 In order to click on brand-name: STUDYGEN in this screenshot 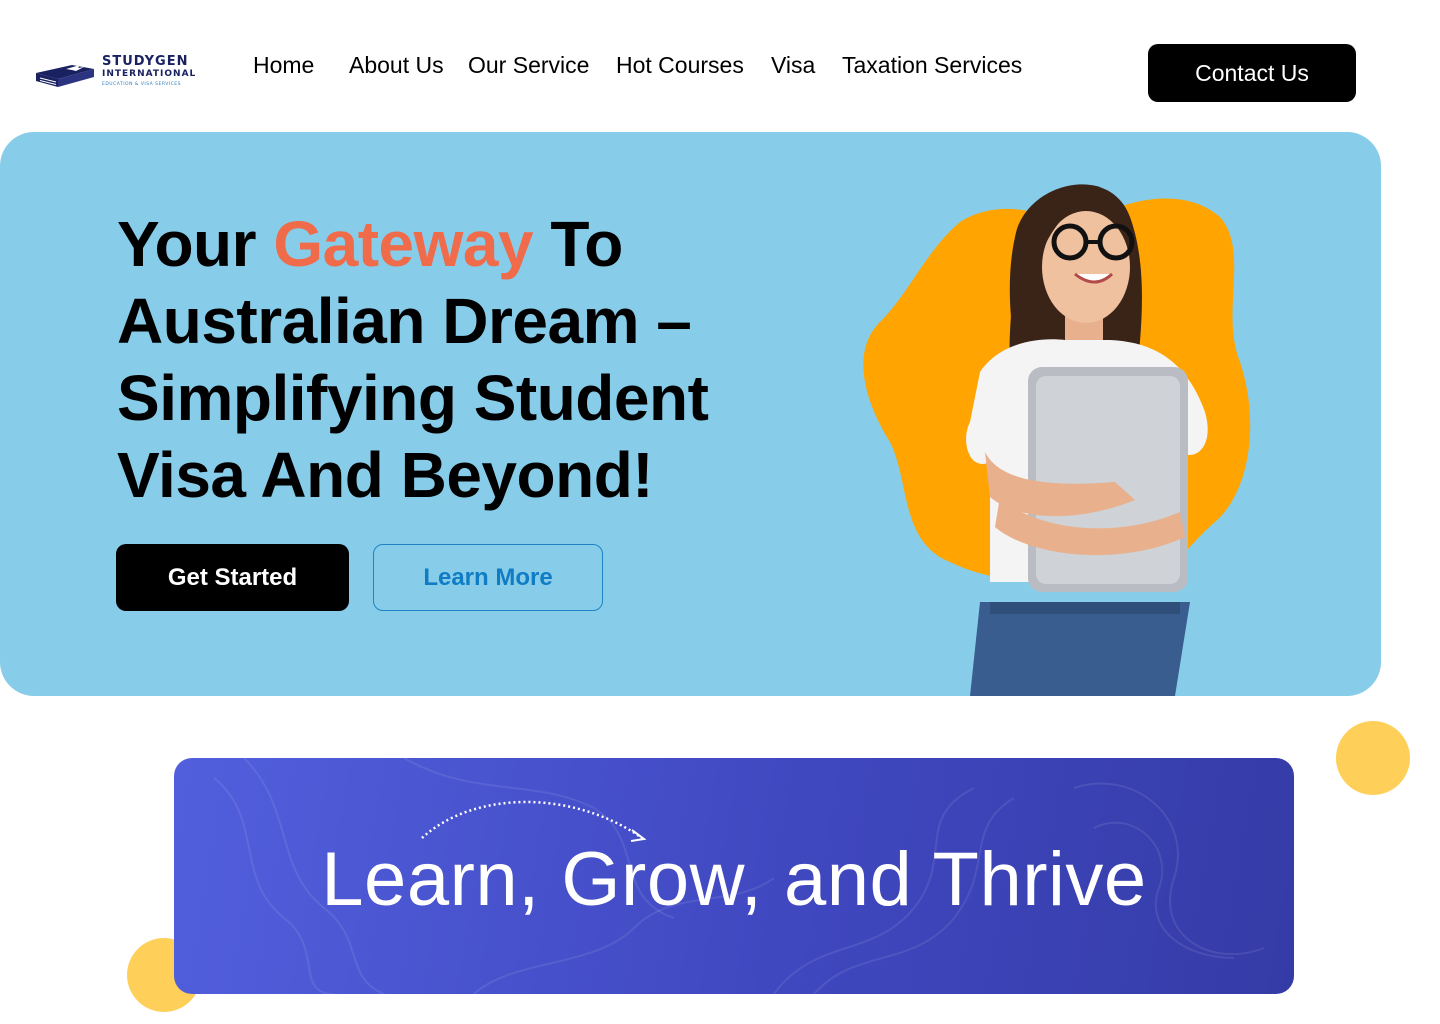, I will do `click(145, 61)`.